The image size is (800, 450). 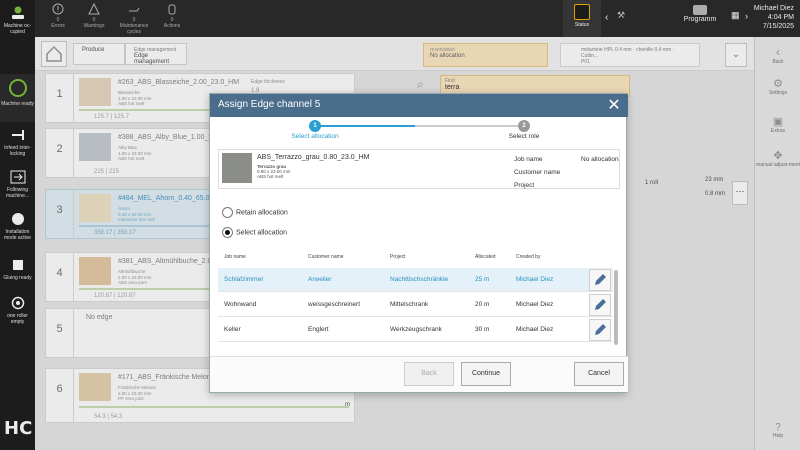 What do you see at coordinates (537, 172) in the screenshot?
I see `customer-name-label: Customer name` at bounding box center [537, 172].